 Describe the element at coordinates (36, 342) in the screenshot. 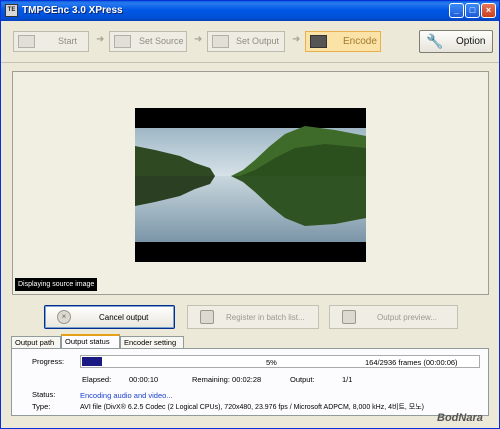

I see `tab-output-path: Output path` at that location.